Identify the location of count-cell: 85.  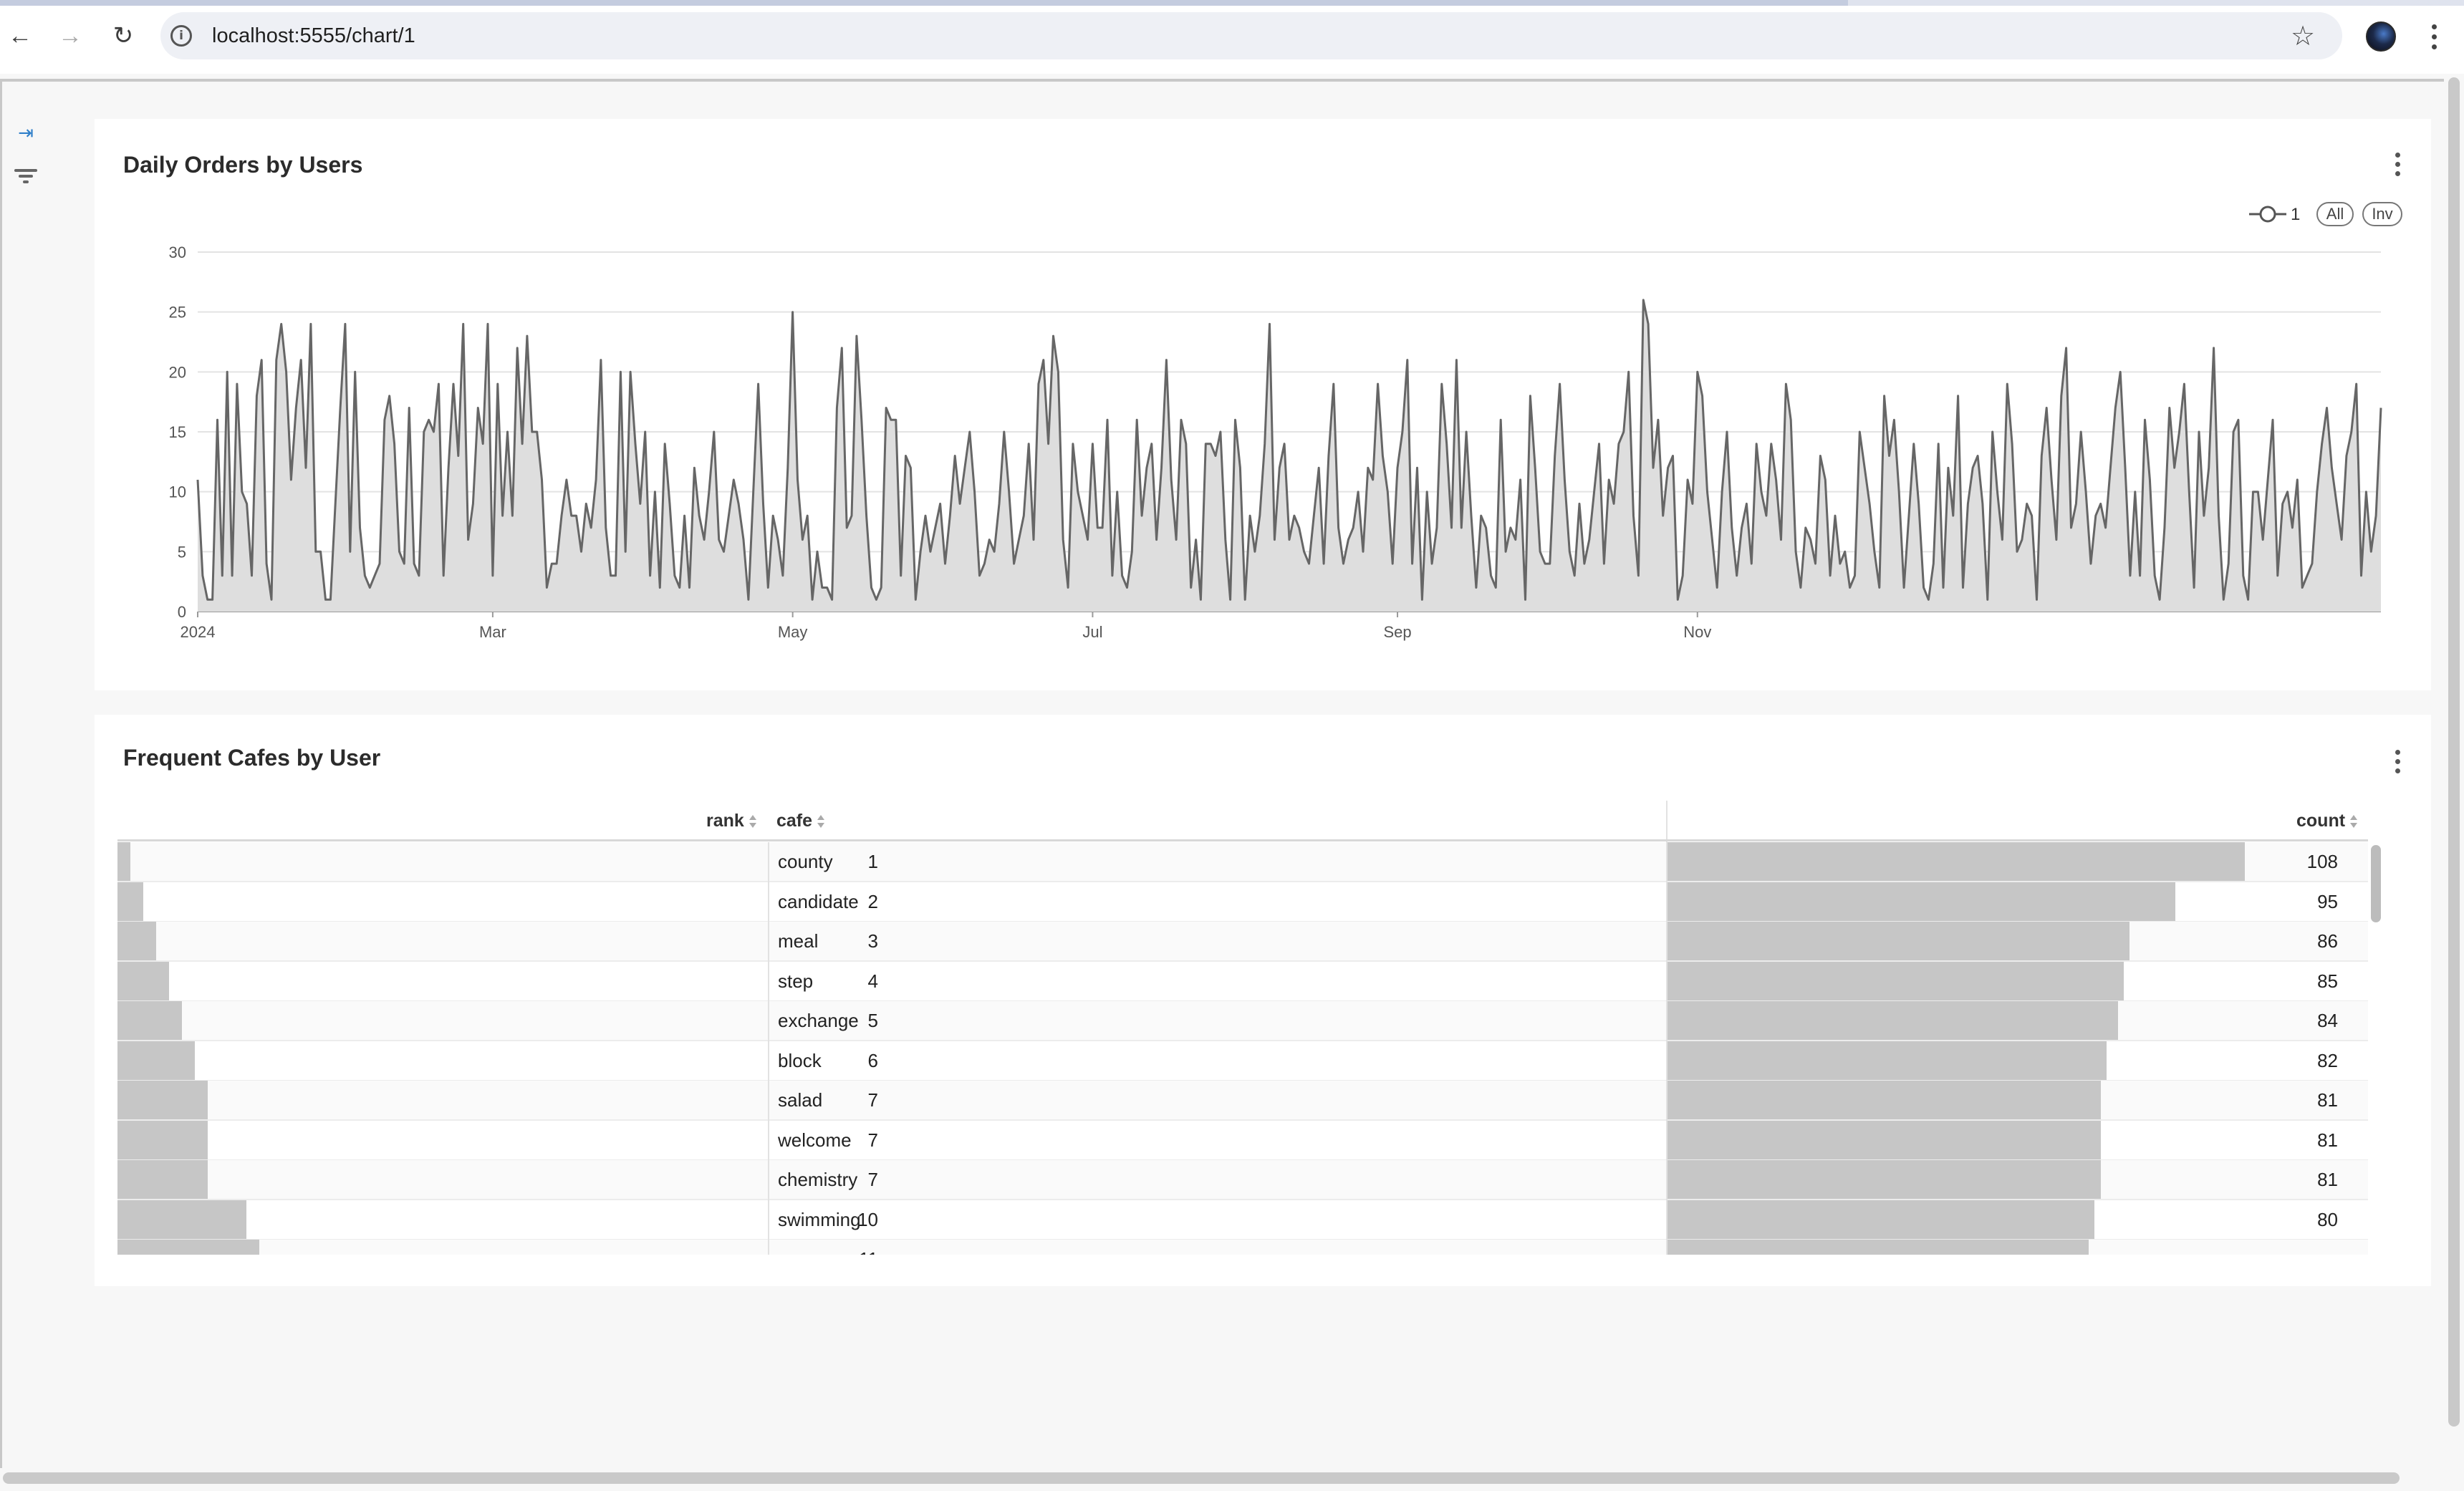
(2327, 981).